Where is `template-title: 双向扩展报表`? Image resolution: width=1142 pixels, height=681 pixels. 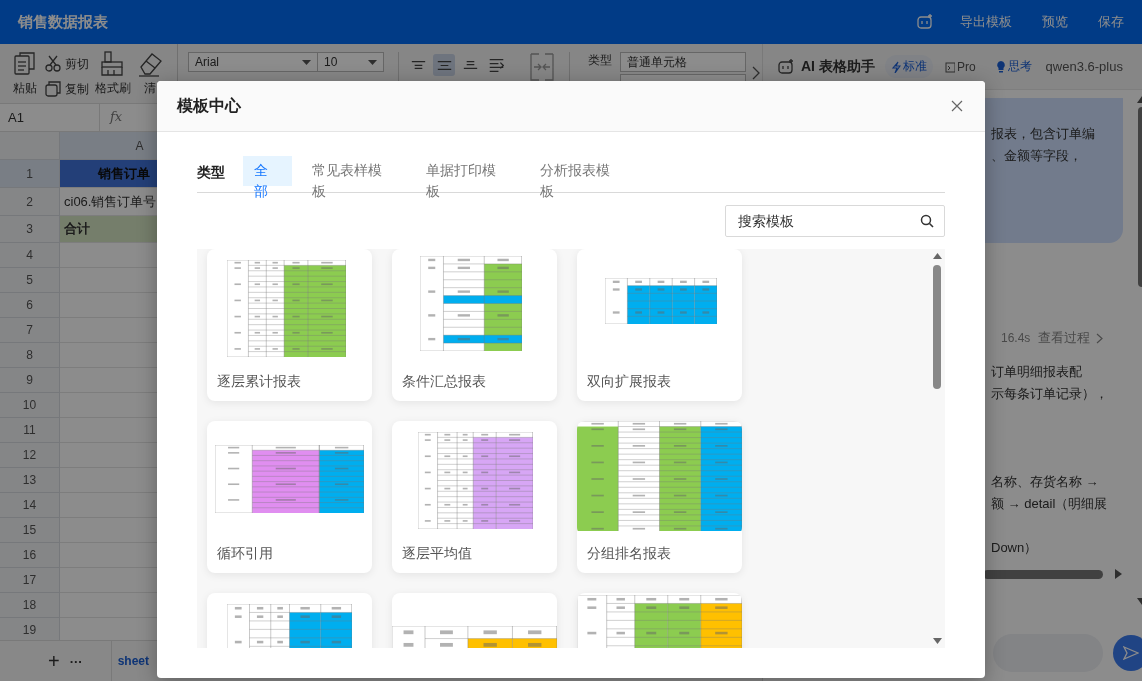
template-title: 双向扩展报表 is located at coordinates (629, 381).